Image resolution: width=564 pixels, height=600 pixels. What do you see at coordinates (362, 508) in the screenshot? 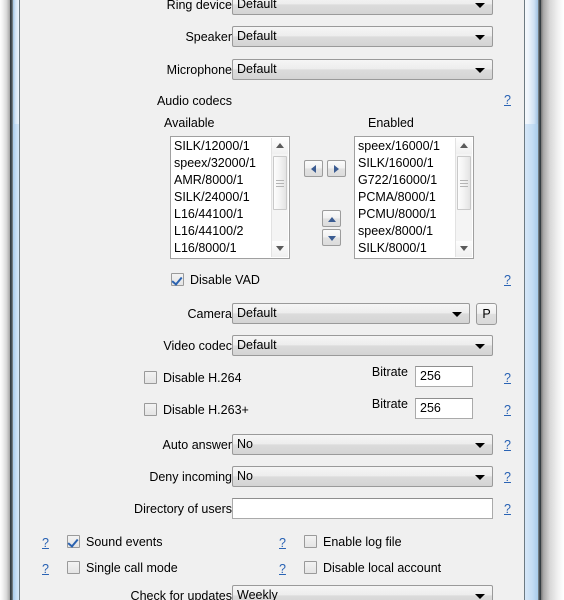
I see `directory-of-users-input` at bounding box center [362, 508].